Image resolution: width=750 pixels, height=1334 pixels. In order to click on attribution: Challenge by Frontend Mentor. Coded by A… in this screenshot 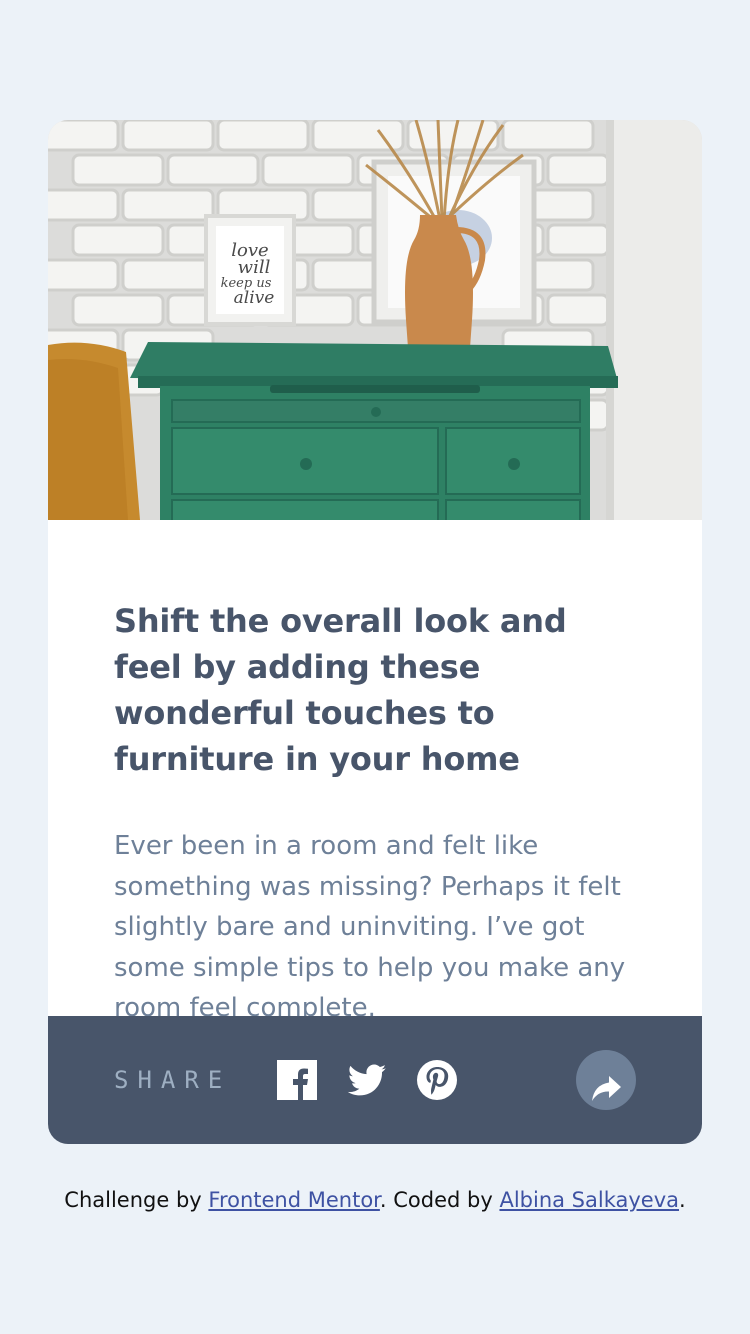, I will do `click(375, 1200)`.